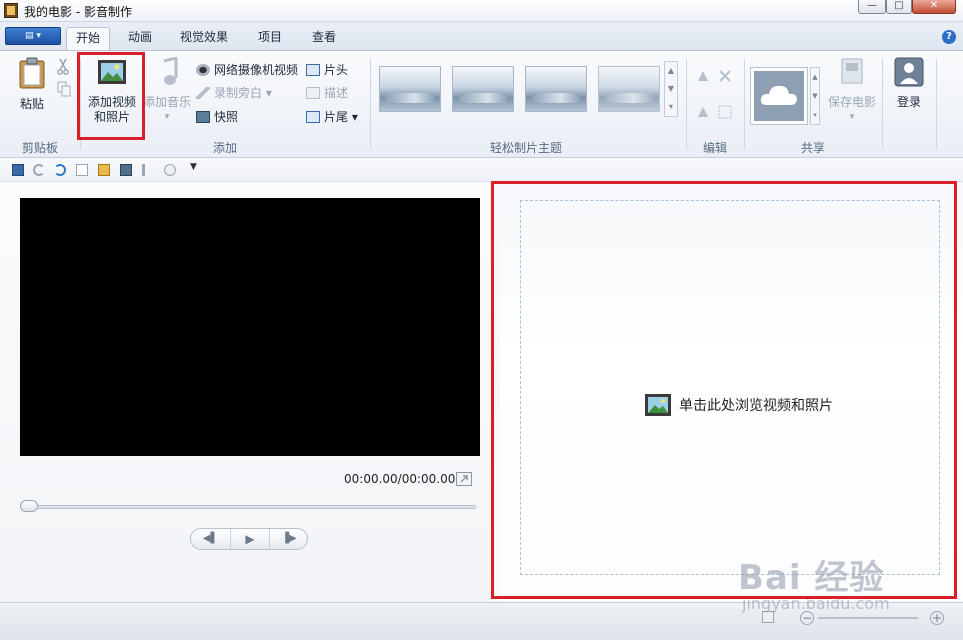 This screenshot has width=963, height=640. Describe the element at coordinates (210, 539) in the screenshot. I see `previous-frame-icon: ◀▌` at that location.